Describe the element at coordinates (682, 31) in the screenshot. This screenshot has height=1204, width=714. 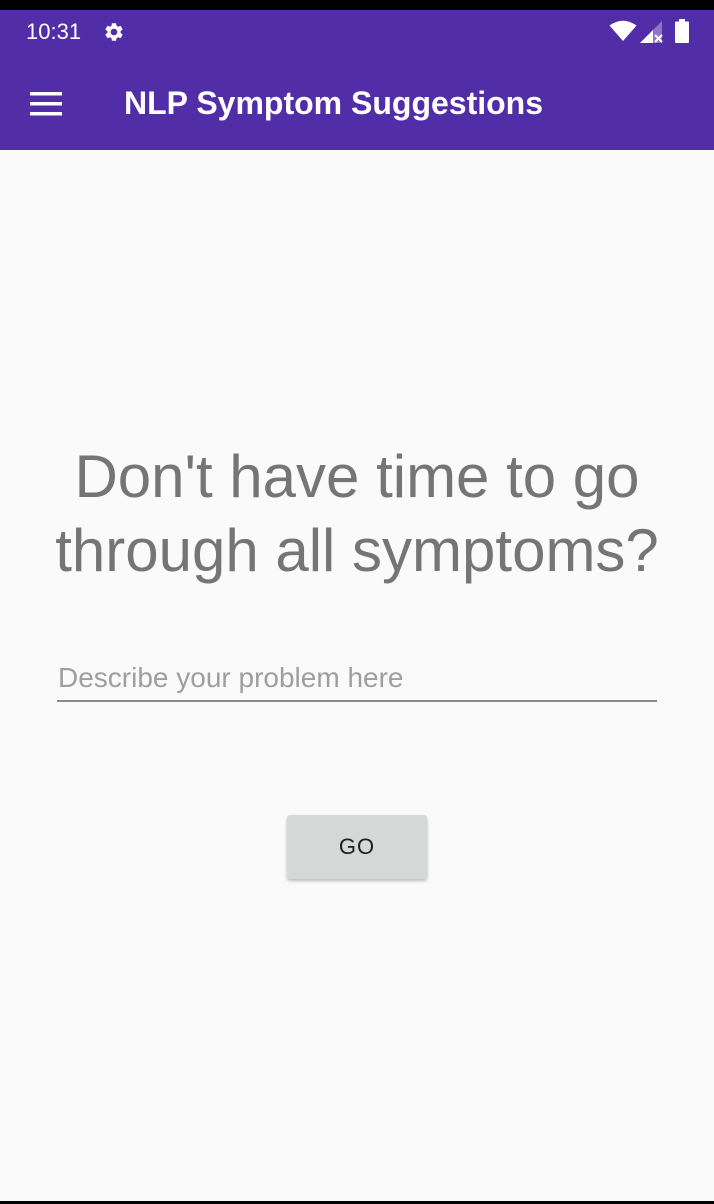
I see `battery-icon` at that location.